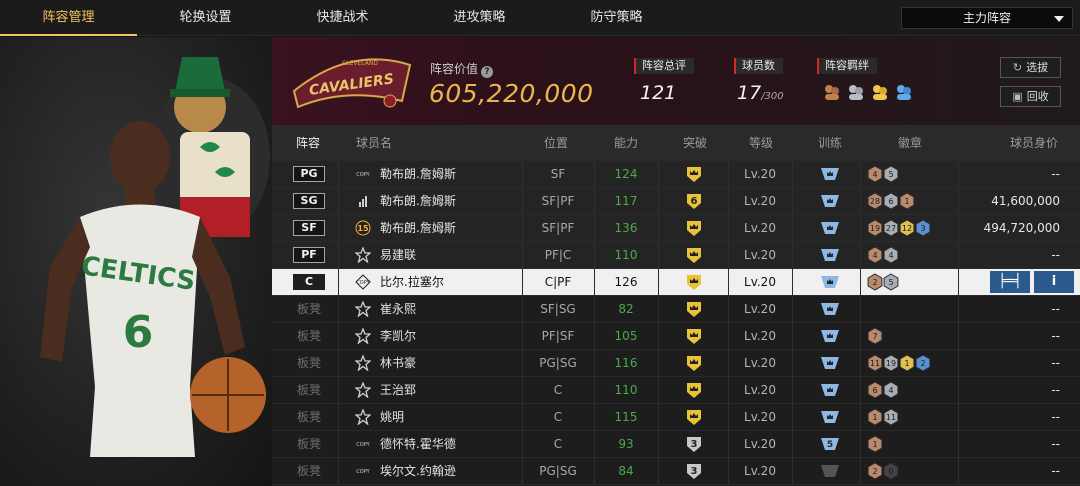 Image resolution: width=1080 pixels, height=486 pixels. I want to click on col-overall: 能力, so click(626, 143).